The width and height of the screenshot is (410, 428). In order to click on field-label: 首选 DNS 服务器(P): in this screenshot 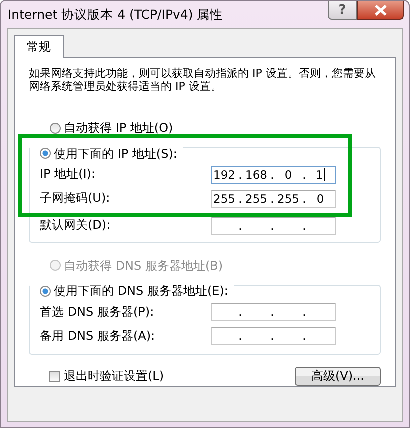, I will do `click(97, 312)`.